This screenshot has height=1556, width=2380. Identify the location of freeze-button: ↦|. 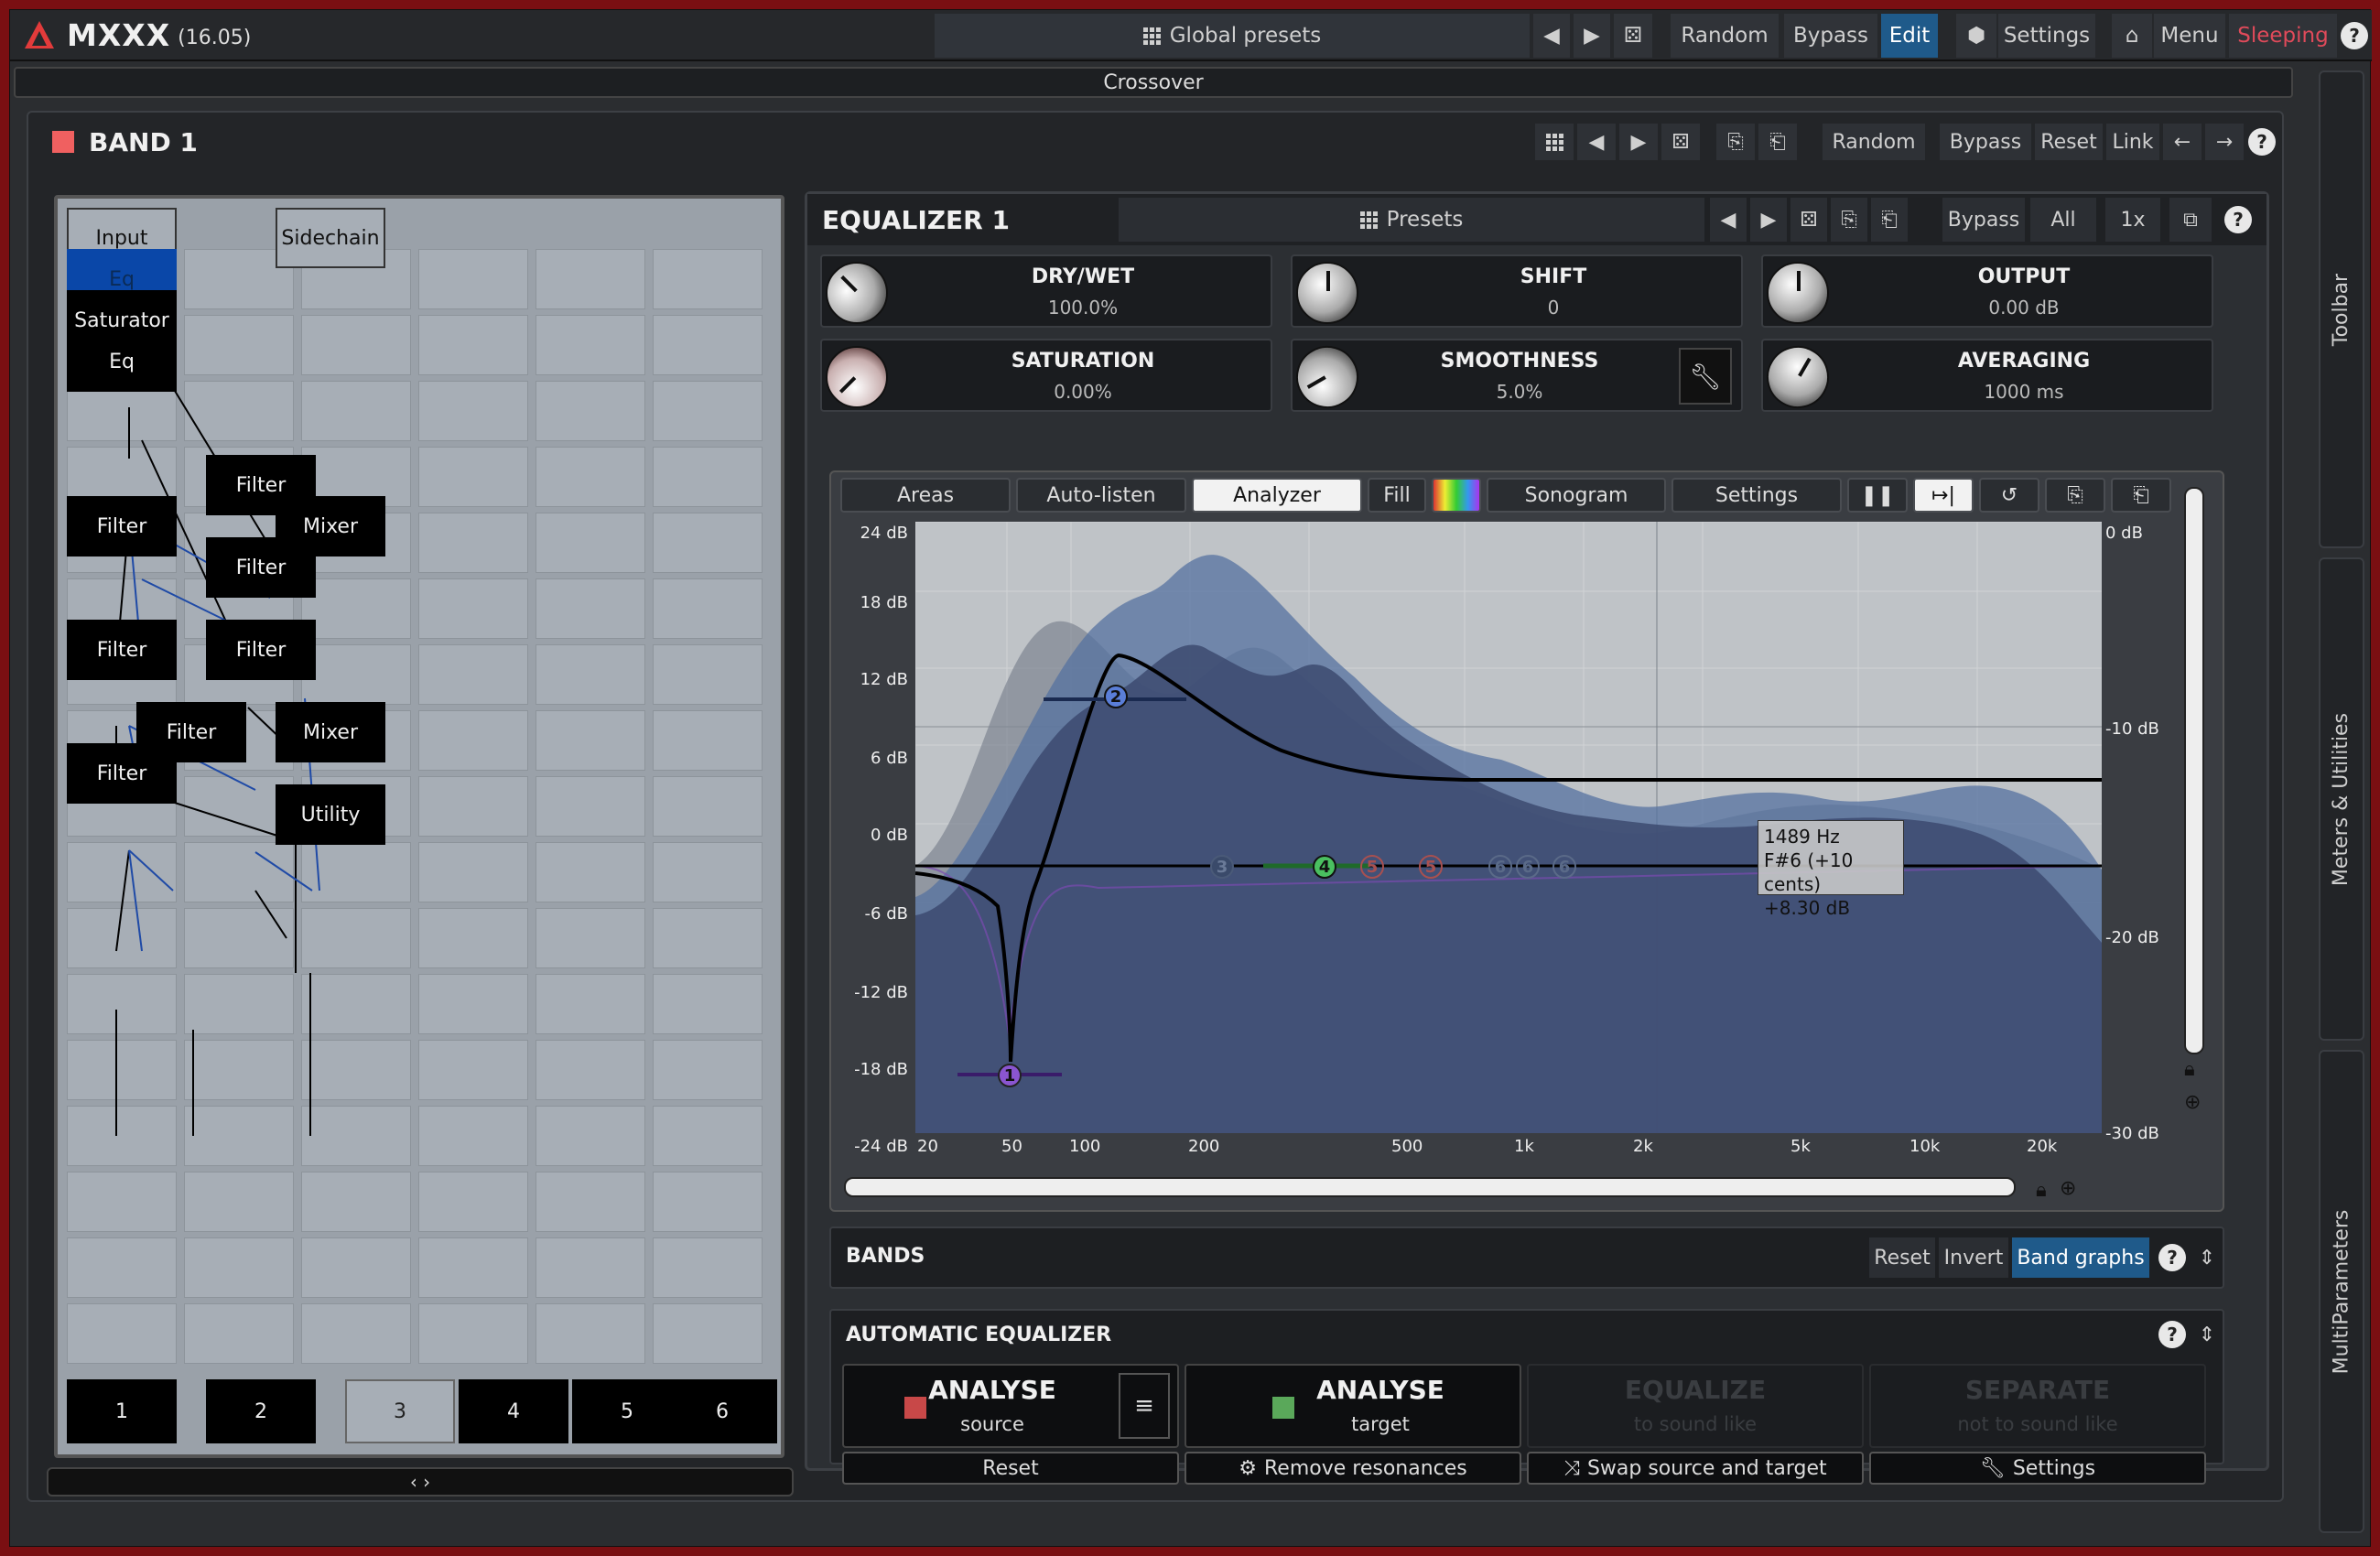
(1943, 495).